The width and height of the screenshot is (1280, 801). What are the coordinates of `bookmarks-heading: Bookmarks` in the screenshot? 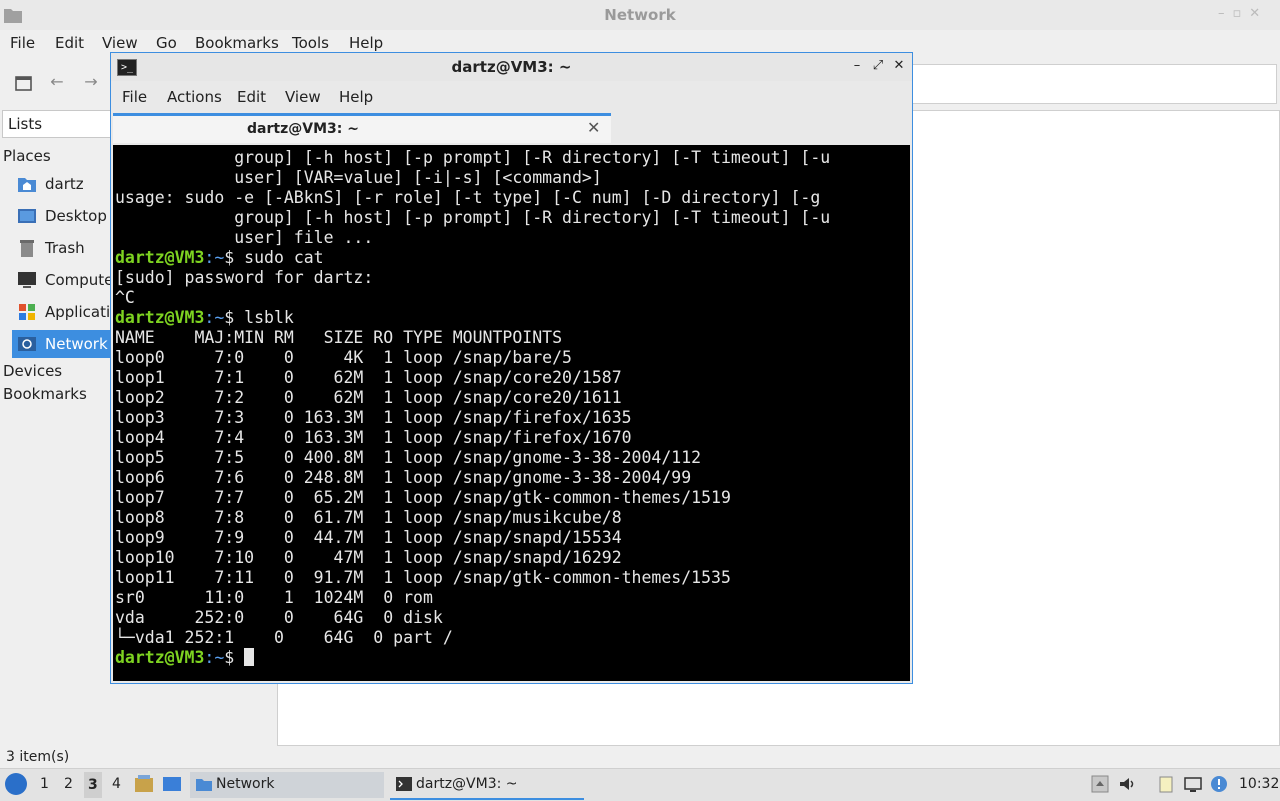 It's located at (45, 394).